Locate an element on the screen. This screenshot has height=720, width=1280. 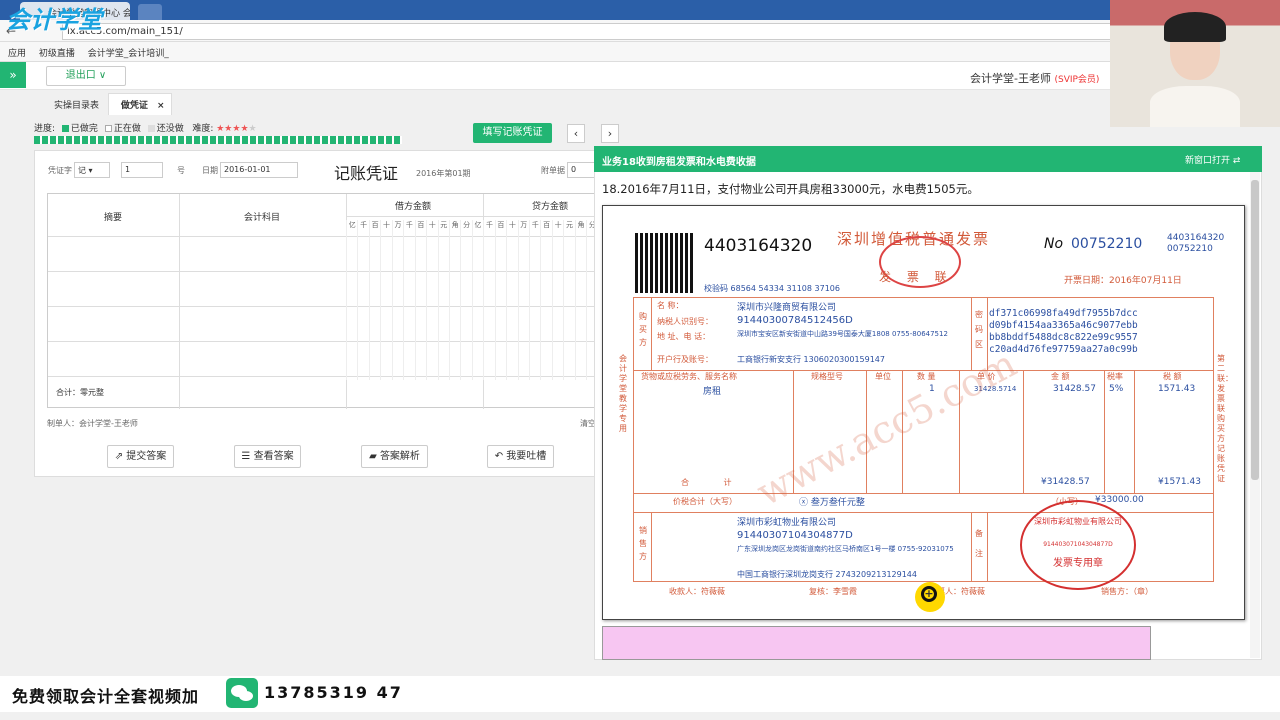
head-rate: 税率 is located at coordinates (1115, 376).